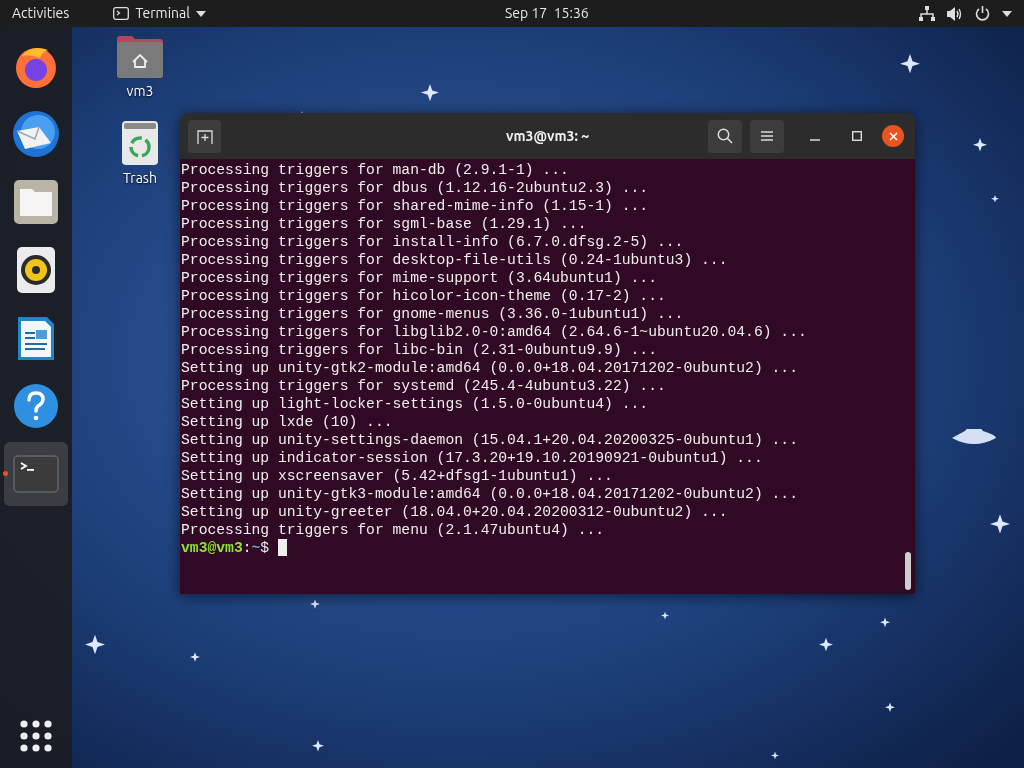  I want to click on scrollbar-thumb, so click(908, 571).